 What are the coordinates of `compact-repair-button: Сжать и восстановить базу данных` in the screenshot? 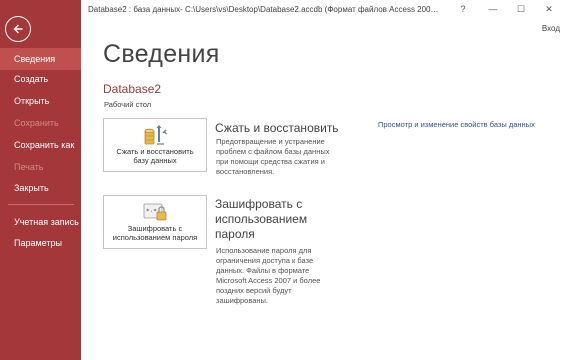 It's located at (155, 145).